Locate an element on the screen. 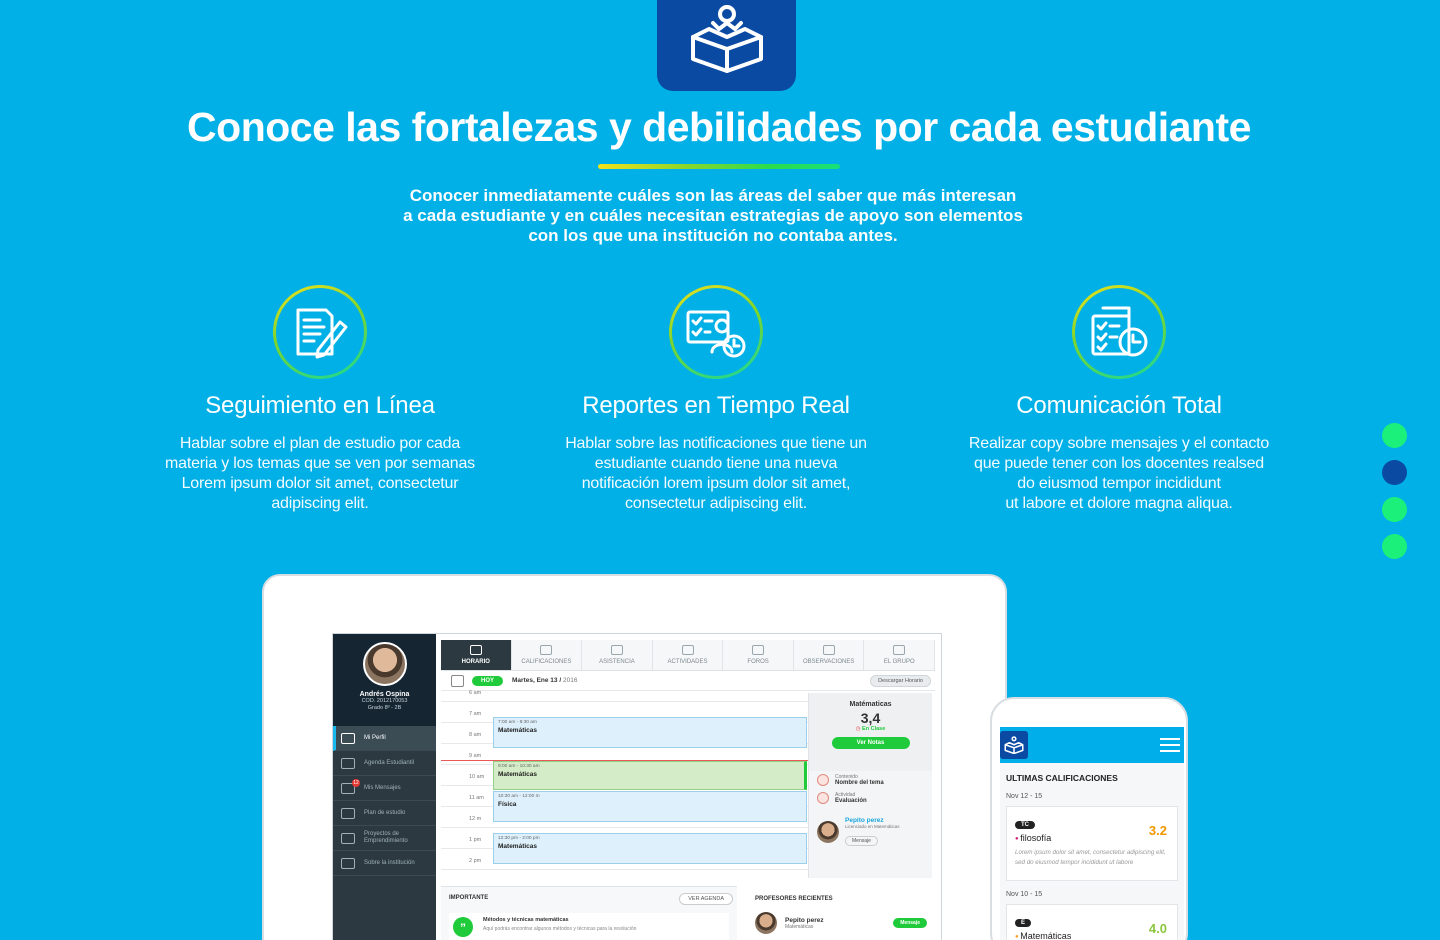  teacher-name: Pepito perez is located at coordinates (872, 820).